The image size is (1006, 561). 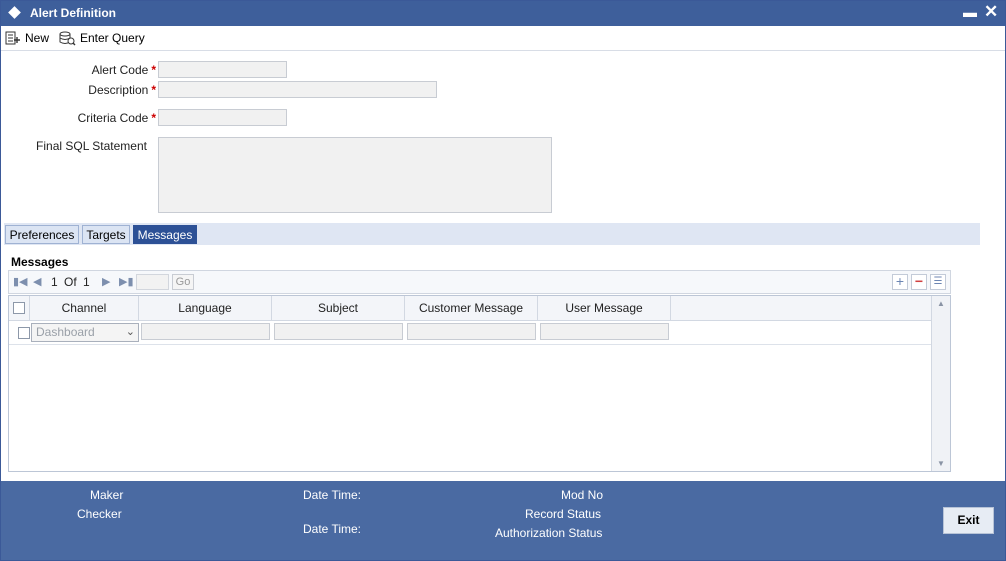 What do you see at coordinates (332, 529) in the screenshot?
I see `checker-date-time-label: Date Time:` at bounding box center [332, 529].